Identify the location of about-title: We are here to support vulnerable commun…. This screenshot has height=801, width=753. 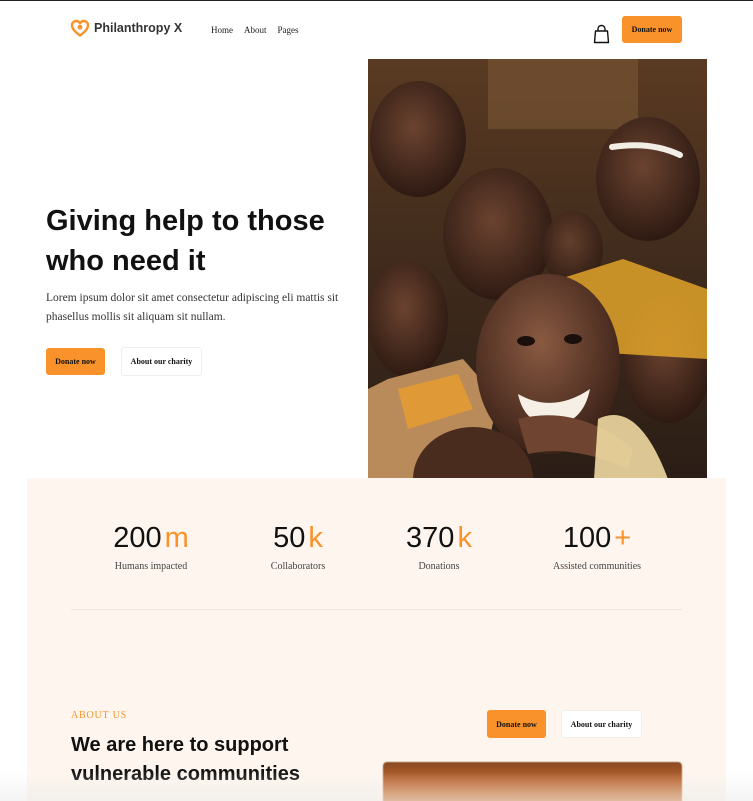
(185, 759).